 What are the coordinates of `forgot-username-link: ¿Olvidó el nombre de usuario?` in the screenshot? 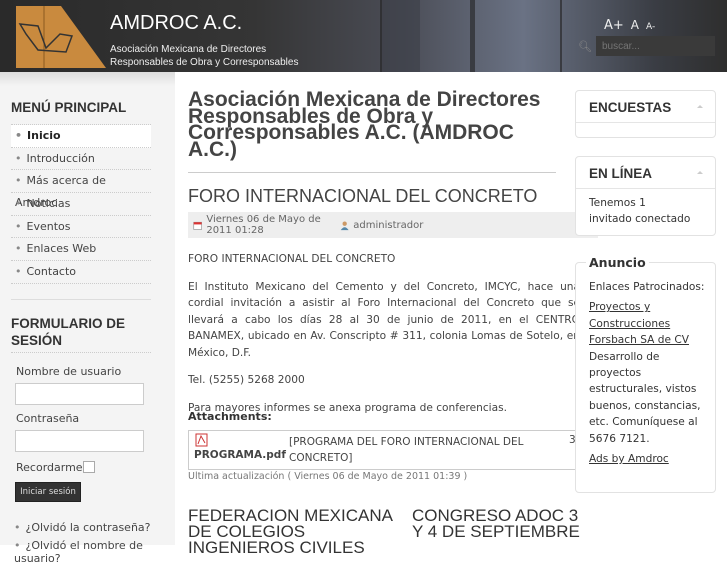 It's located at (94, 552).